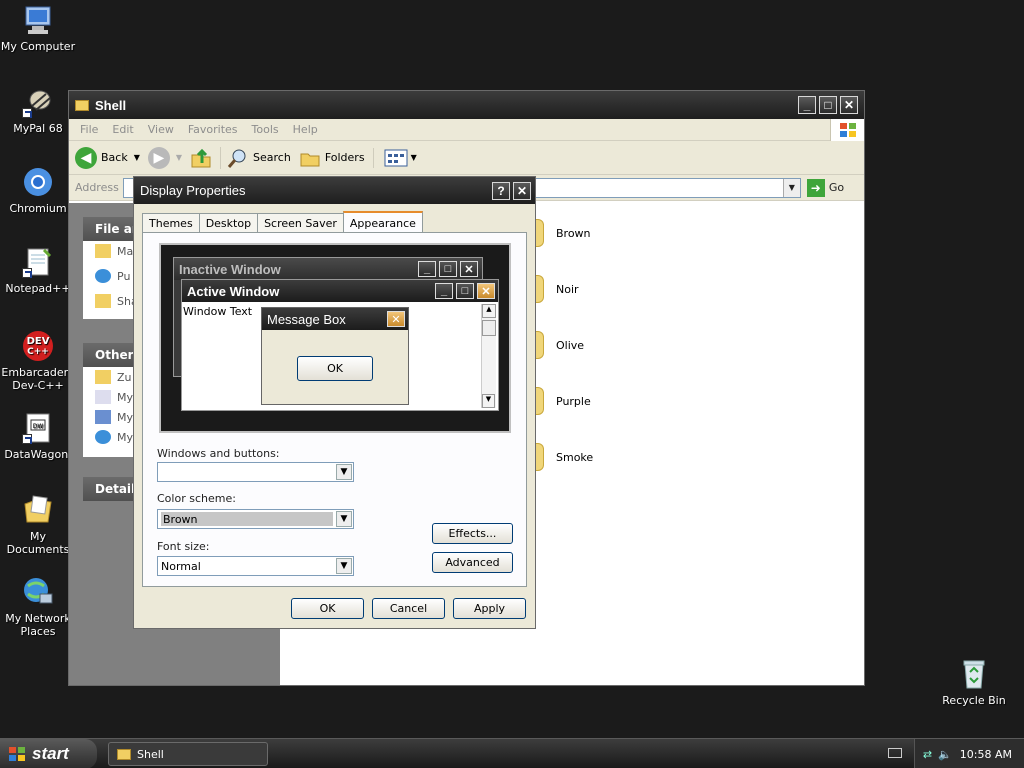 Image resolution: width=1024 pixels, height=768 pixels. What do you see at coordinates (230, 269) in the screenshot?
I see `inactive-window-title: Inactive Window` at bounding box center [230, 269].